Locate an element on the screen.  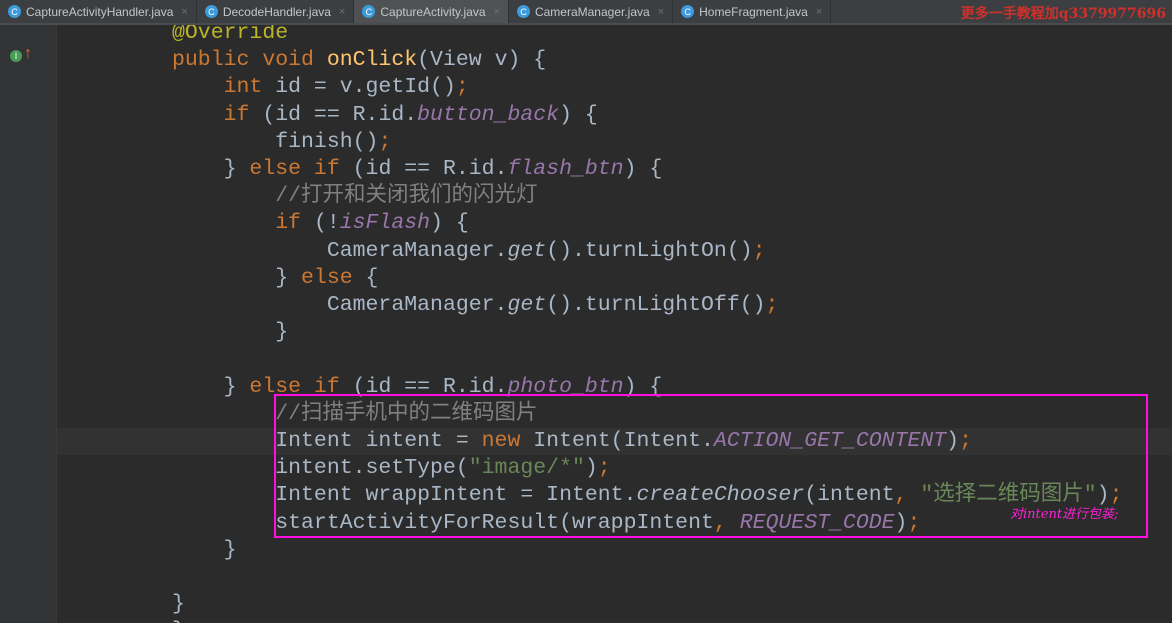
code-line: finish(); is located at coordinates (281, 142).